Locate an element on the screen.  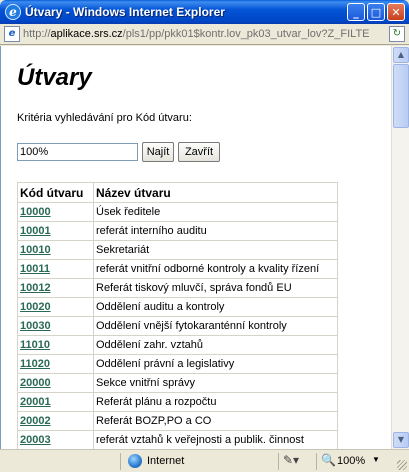
maximize-button: □ is located at coordinates (376, 12).